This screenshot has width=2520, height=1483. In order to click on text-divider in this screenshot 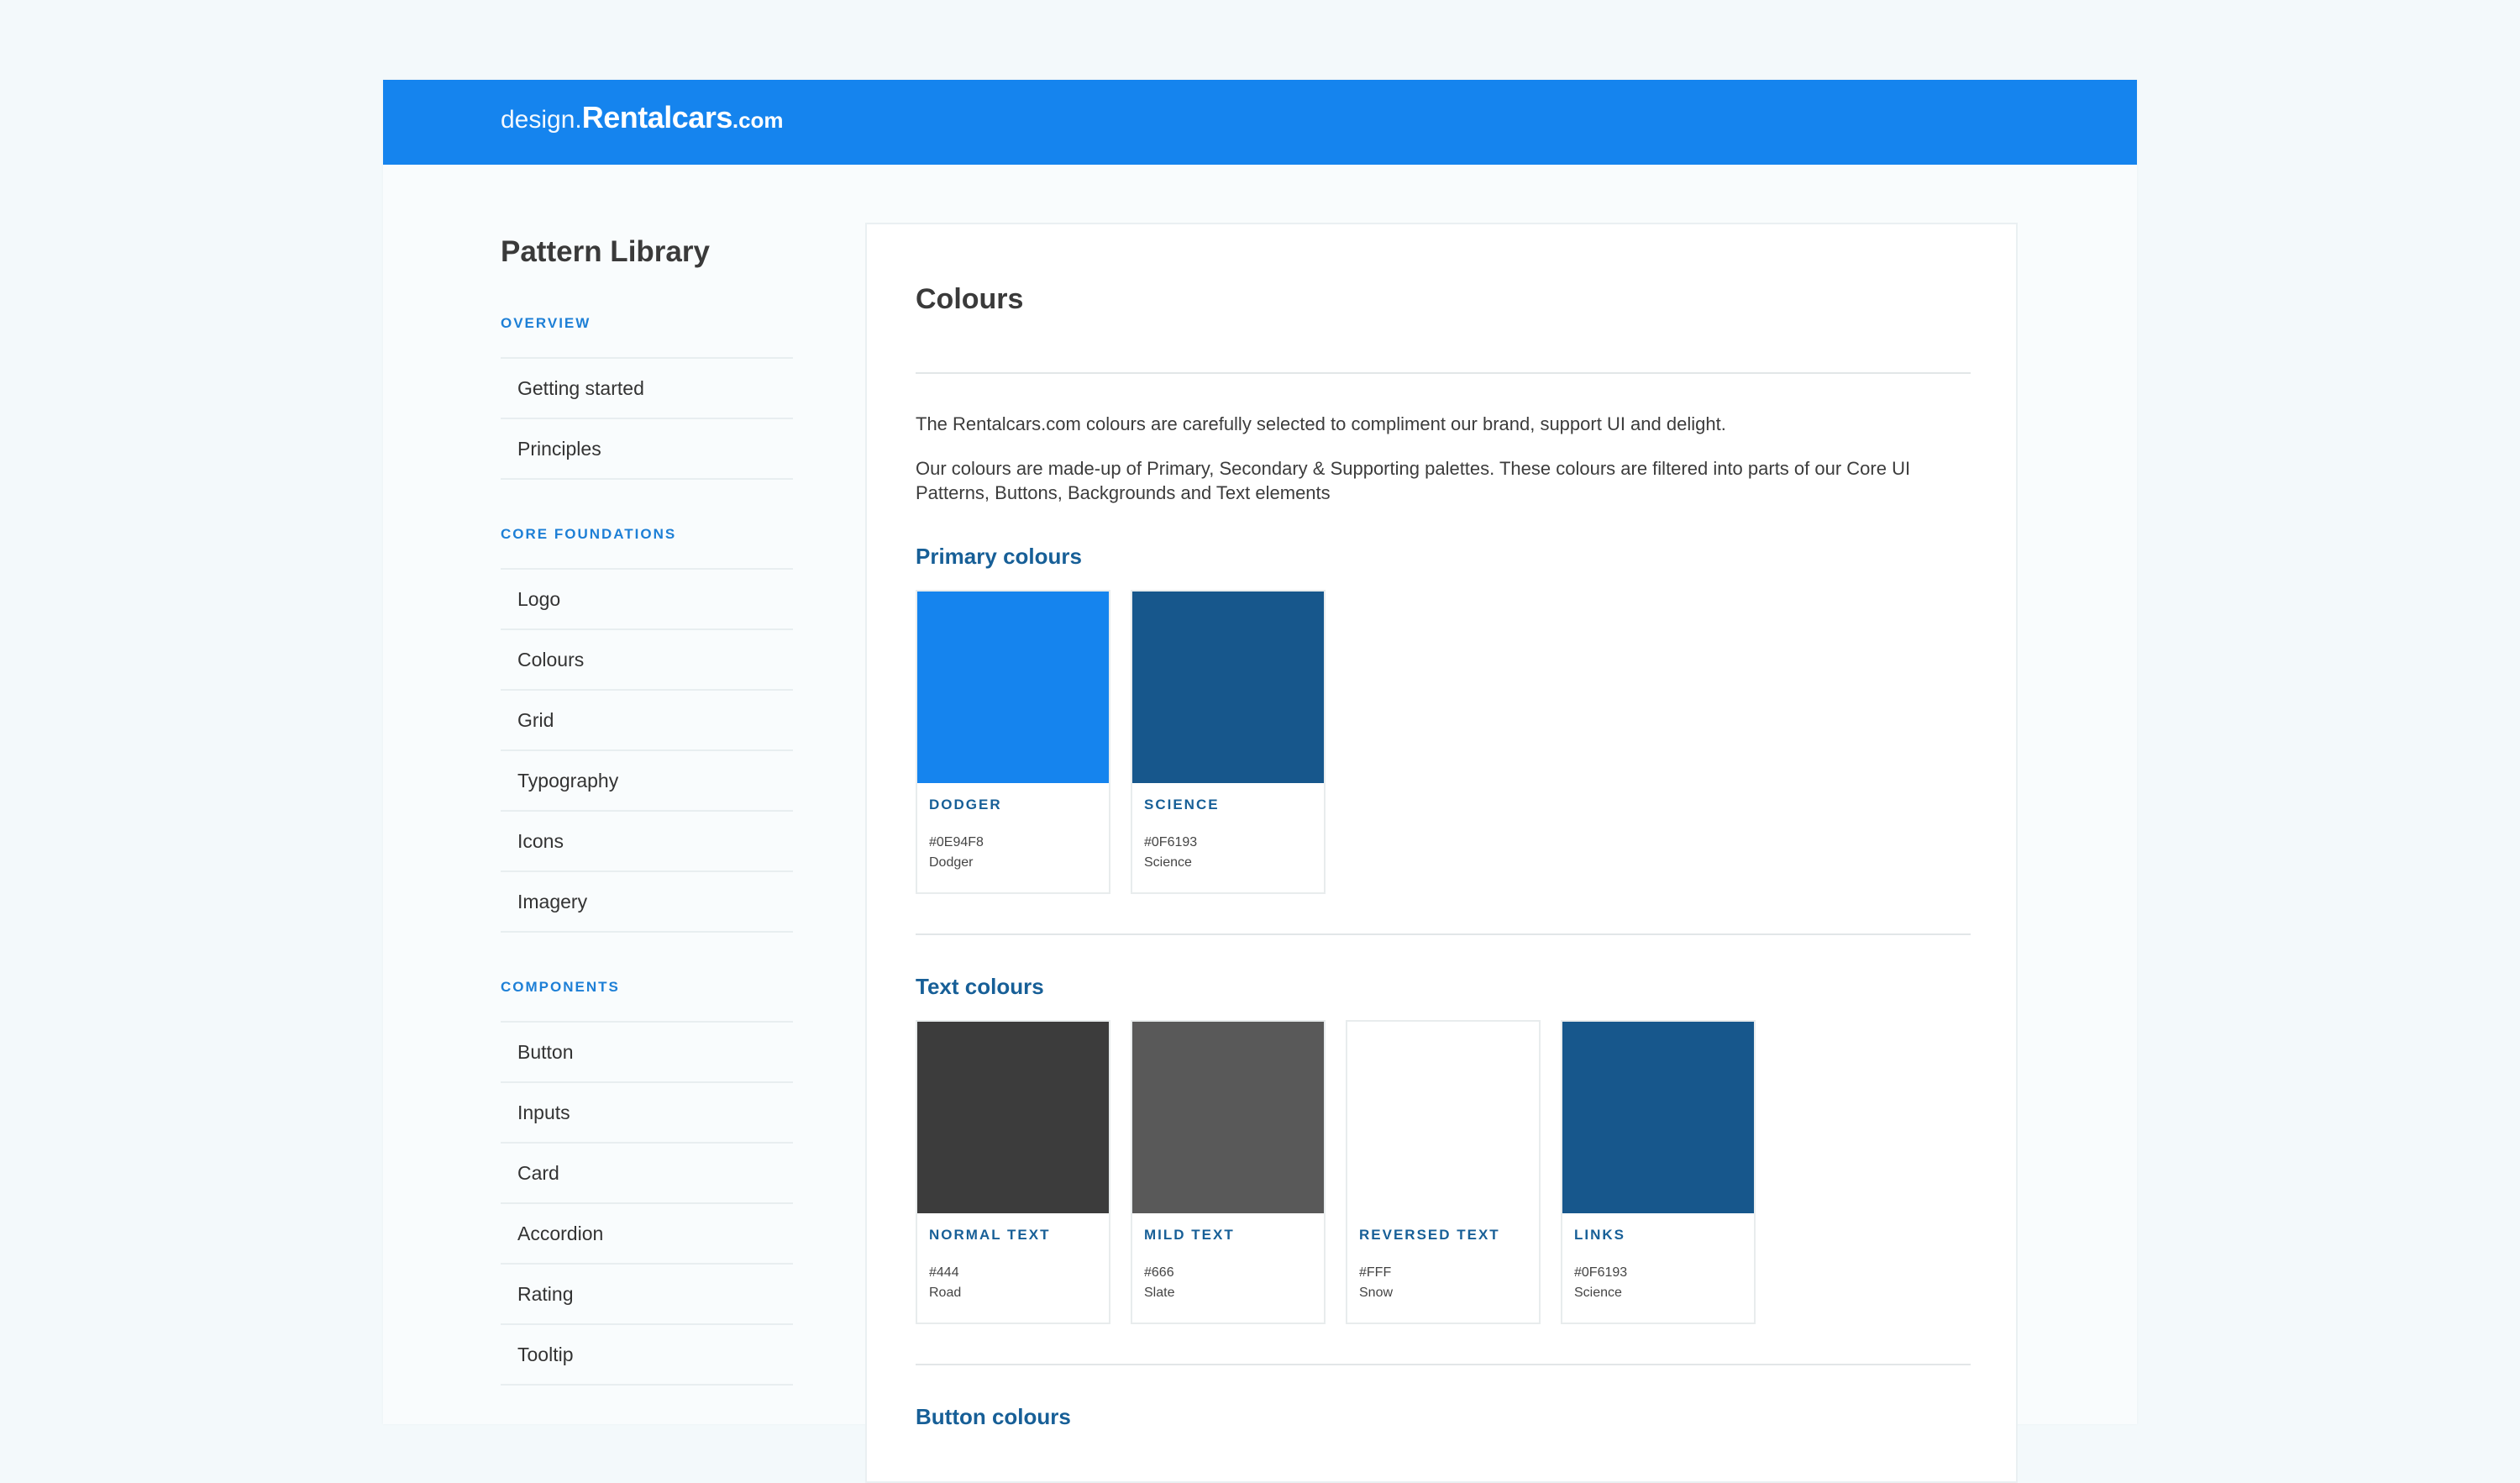, I will do `click(1443, 1364)`.